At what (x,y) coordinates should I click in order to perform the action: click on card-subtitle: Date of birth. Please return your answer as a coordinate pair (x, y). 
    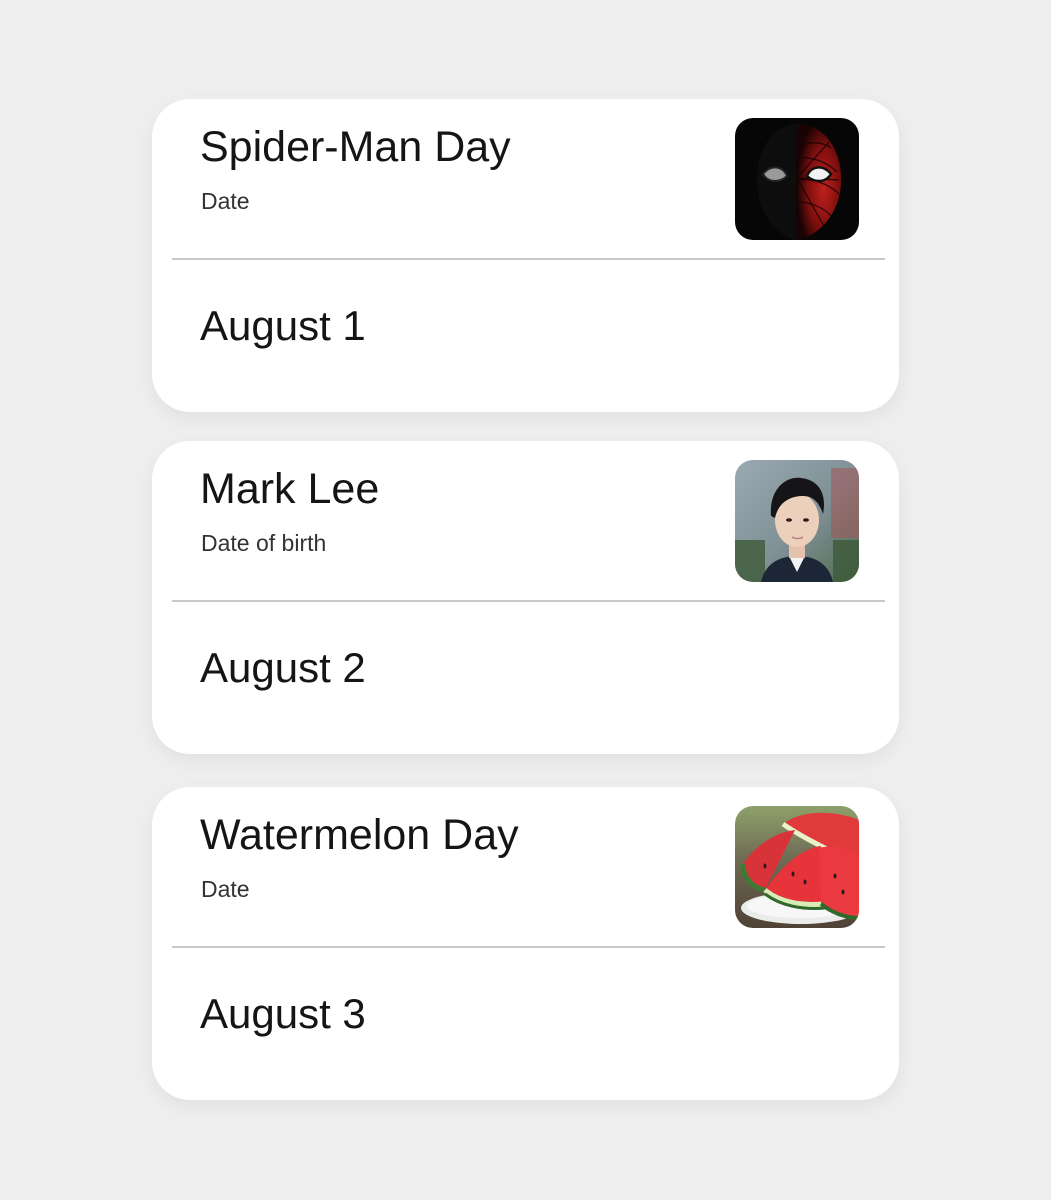
    Looking at the image, I should click on (264, 543).